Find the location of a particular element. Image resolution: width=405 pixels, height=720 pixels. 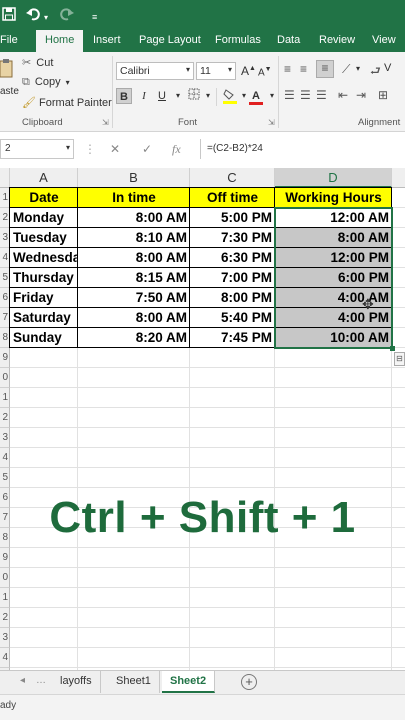

redo-icon is located at coordinates (66, 15).